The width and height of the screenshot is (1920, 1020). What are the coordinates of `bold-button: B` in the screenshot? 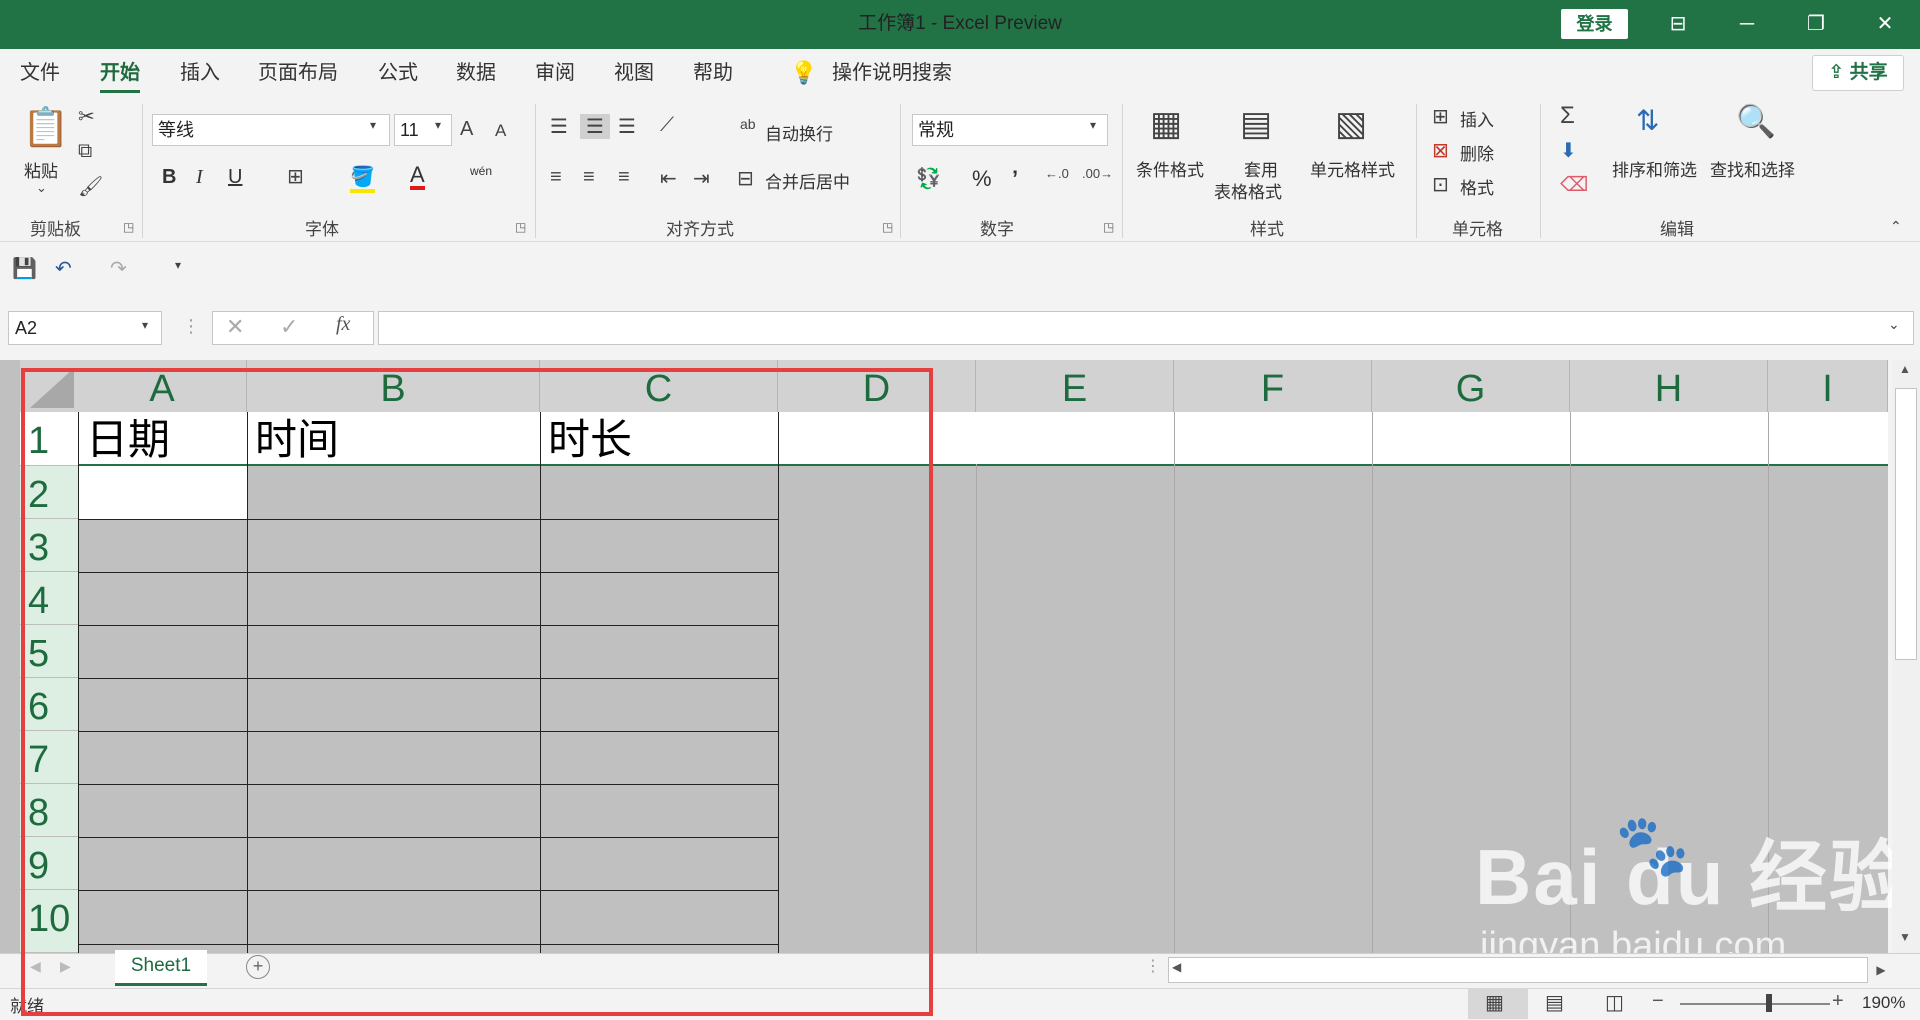 It's located at (169, 177).